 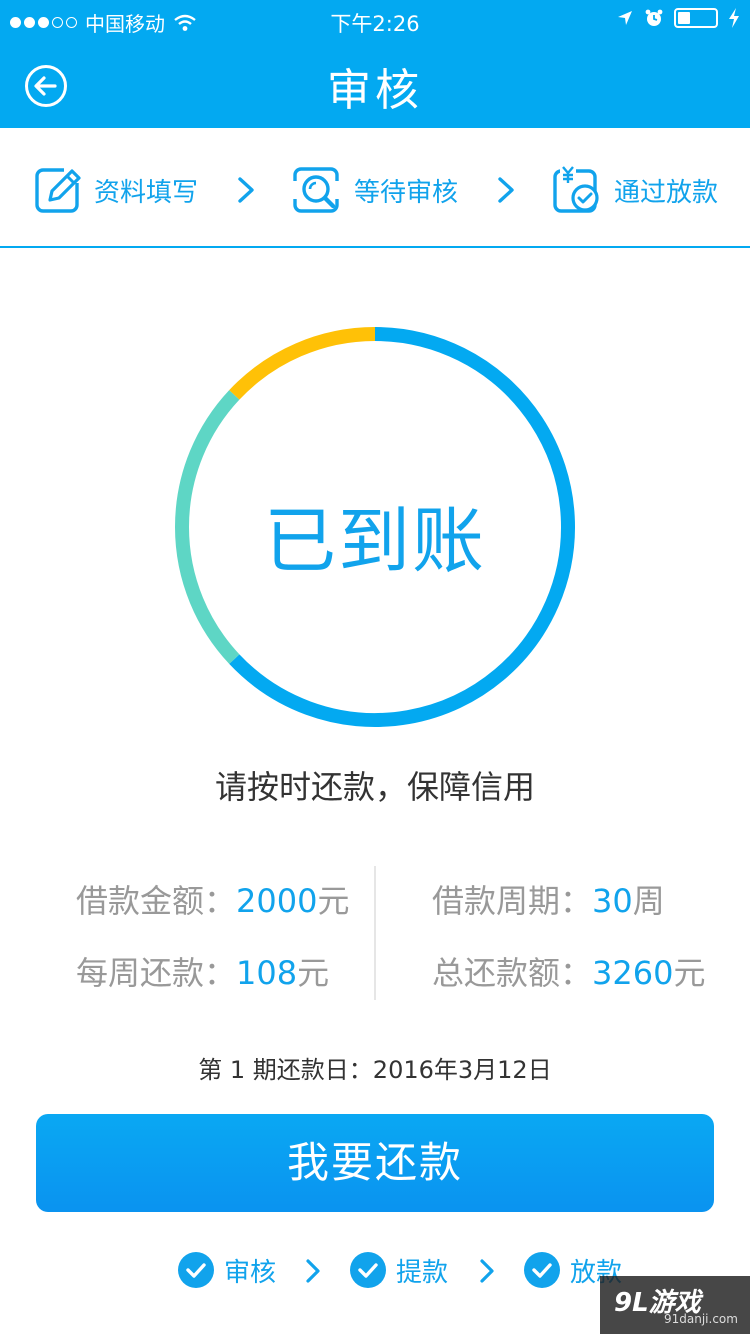 I want to click on status-right, so click(x=678, y=18).